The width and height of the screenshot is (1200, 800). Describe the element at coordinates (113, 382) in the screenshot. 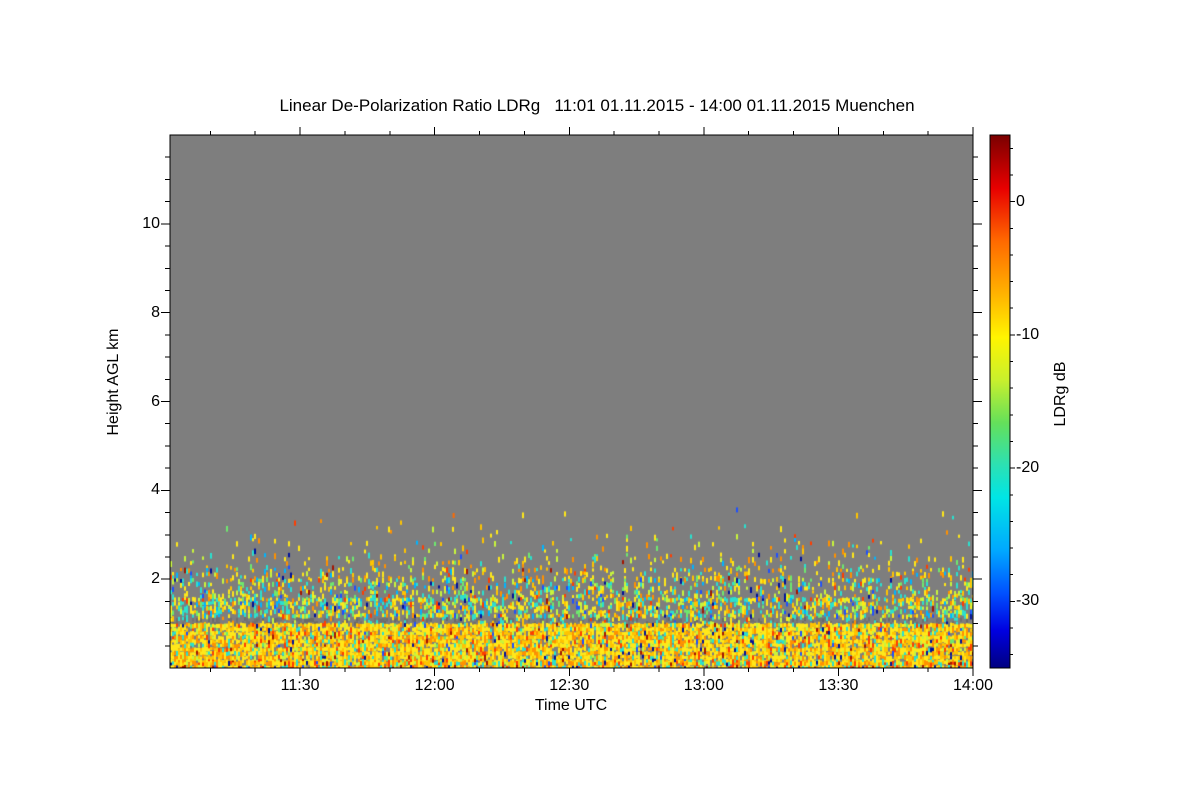

I see `y-axis-title: Height AGL km` at that location.